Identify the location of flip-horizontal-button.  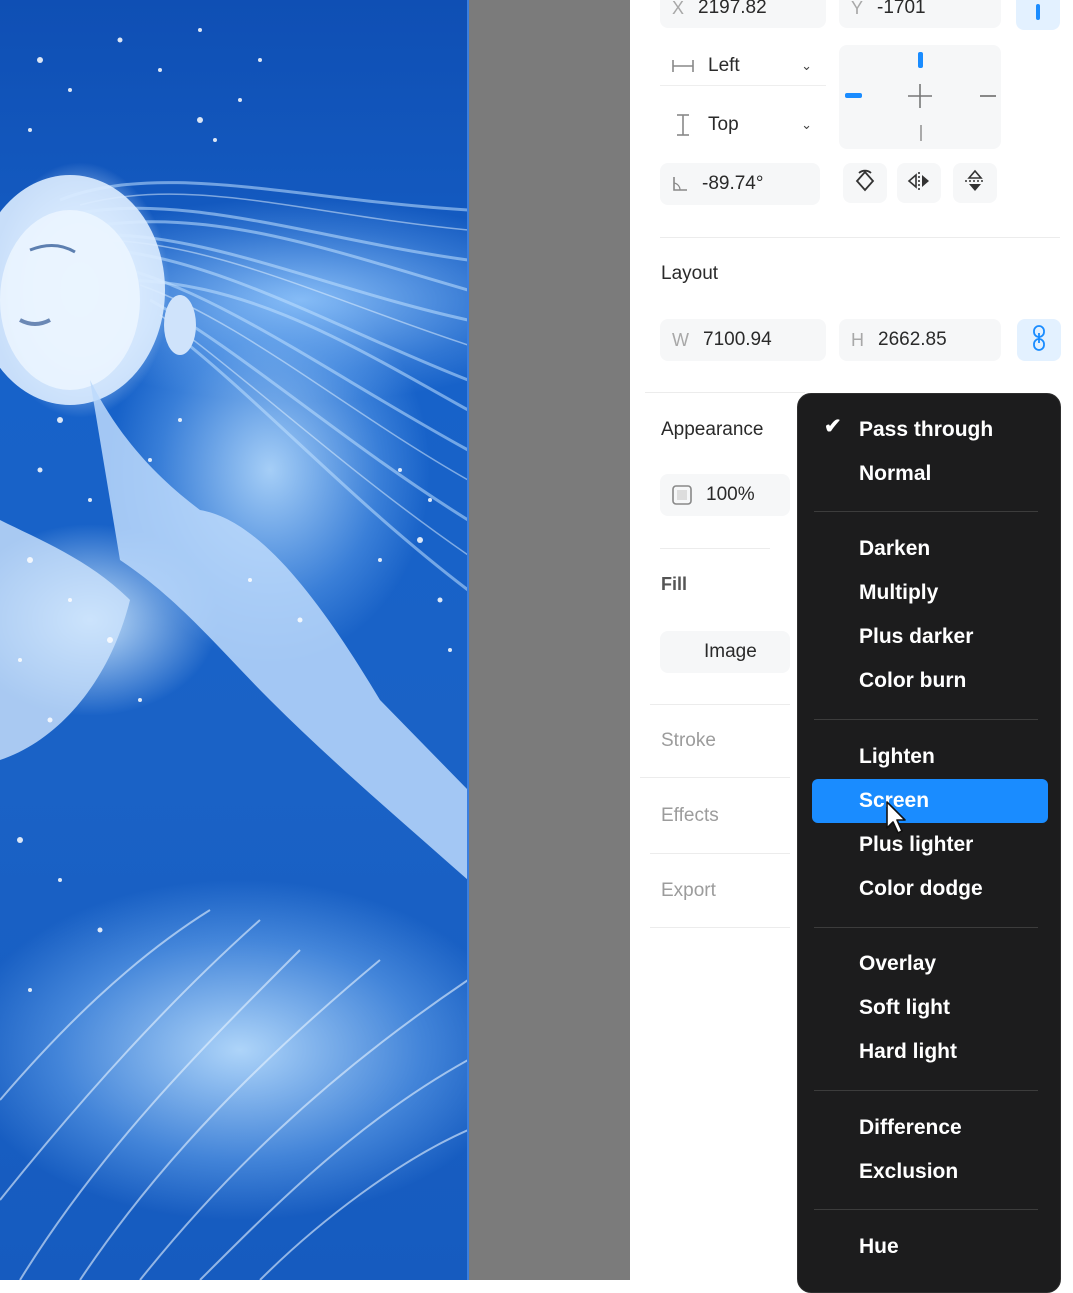
(919, 183).